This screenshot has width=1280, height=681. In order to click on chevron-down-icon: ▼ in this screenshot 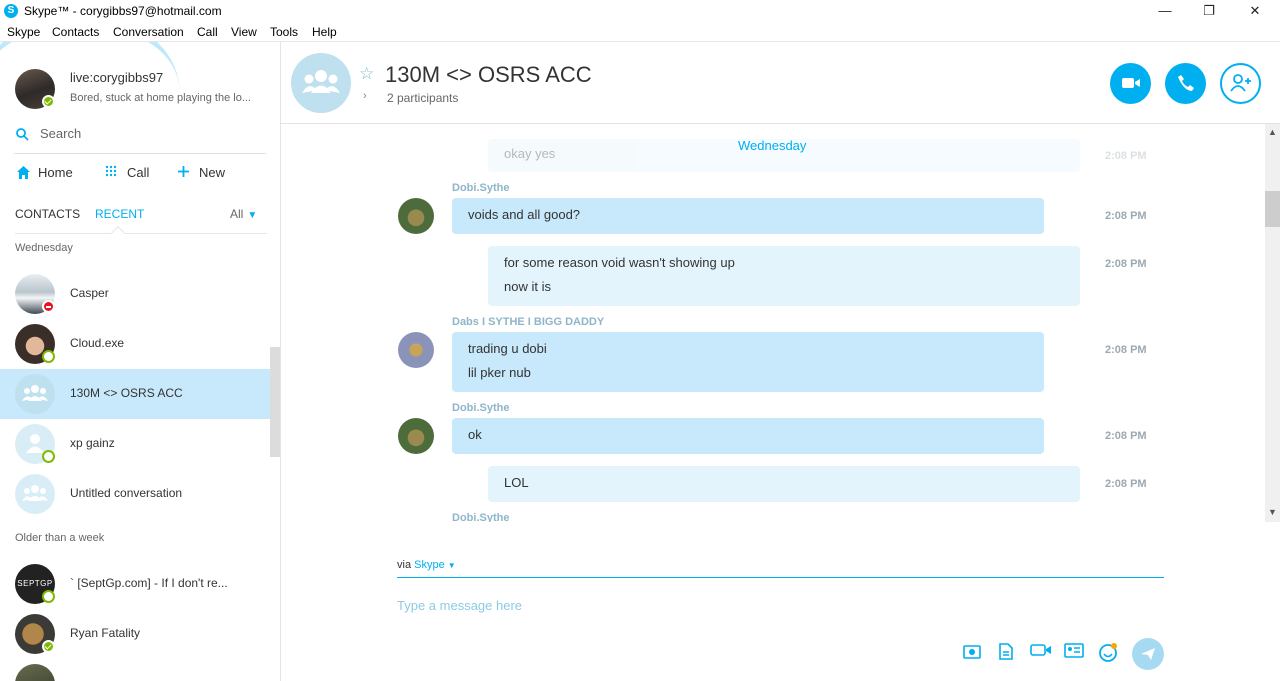, I will do `click(451, 565)`.